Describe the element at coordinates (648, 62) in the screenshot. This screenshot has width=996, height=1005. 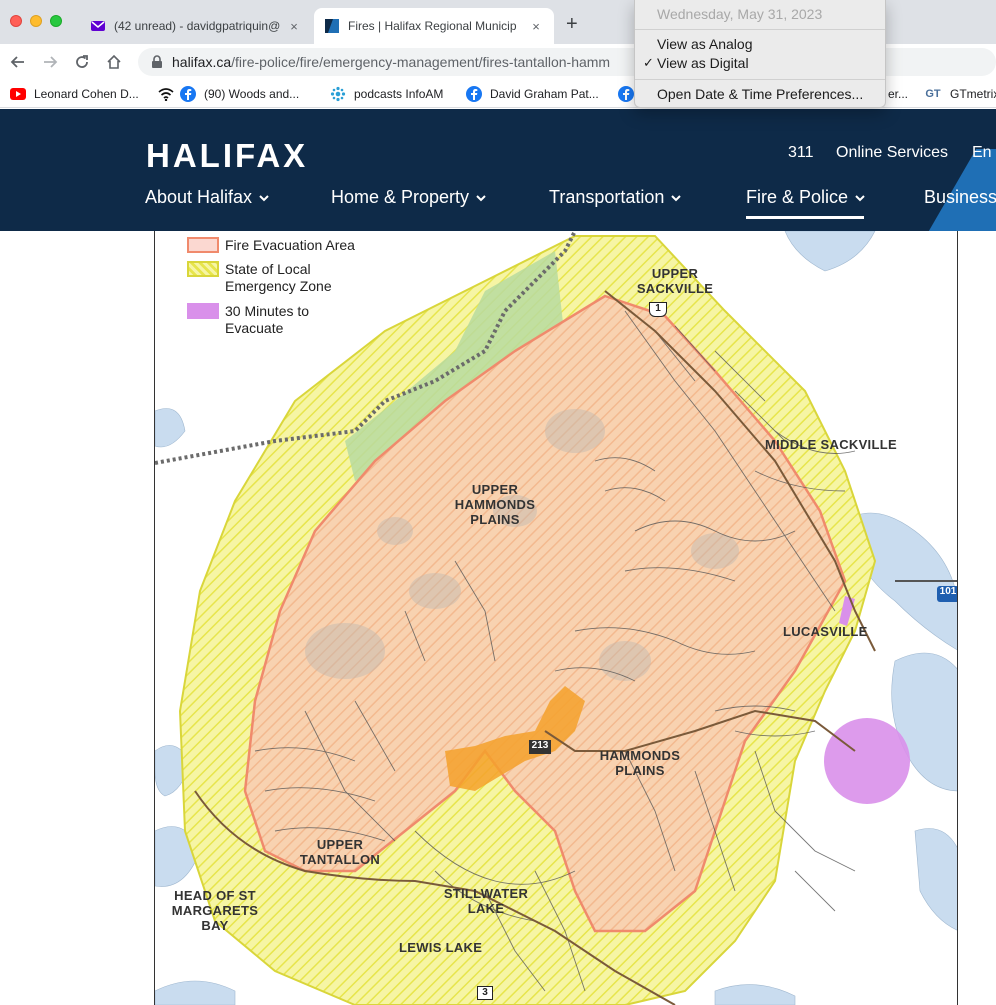
I see `checkmark-icon: ✓` at that location.